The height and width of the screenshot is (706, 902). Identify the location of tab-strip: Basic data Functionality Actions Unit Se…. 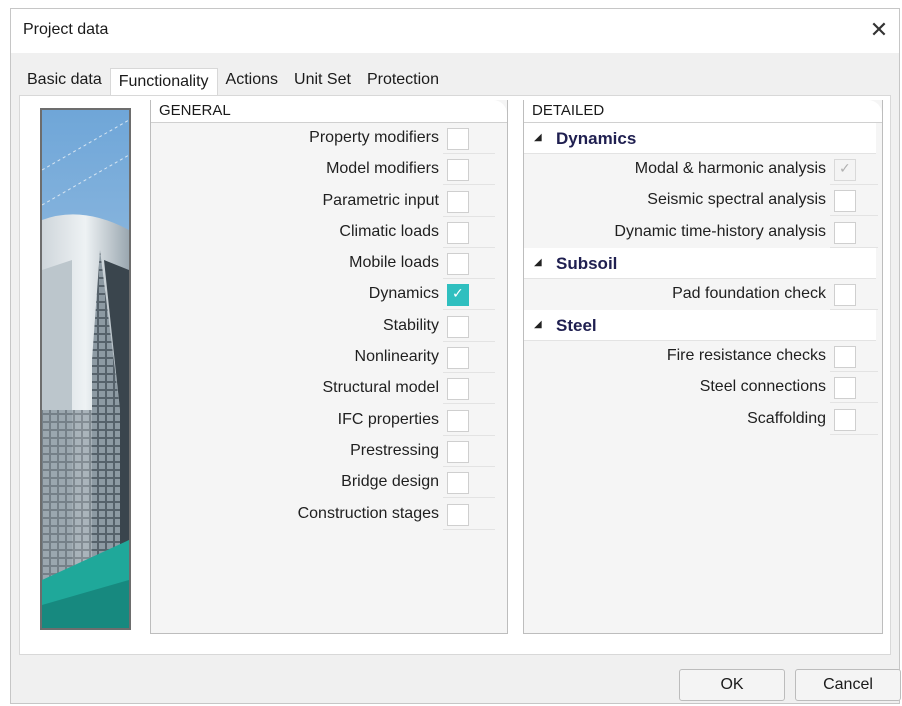
(233, 81).